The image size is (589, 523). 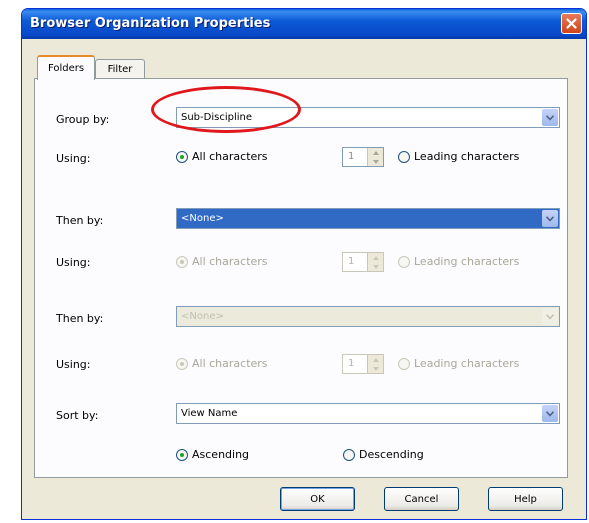 I want to click on then-by-2-label: Then by:, so click(x=80, y=318).